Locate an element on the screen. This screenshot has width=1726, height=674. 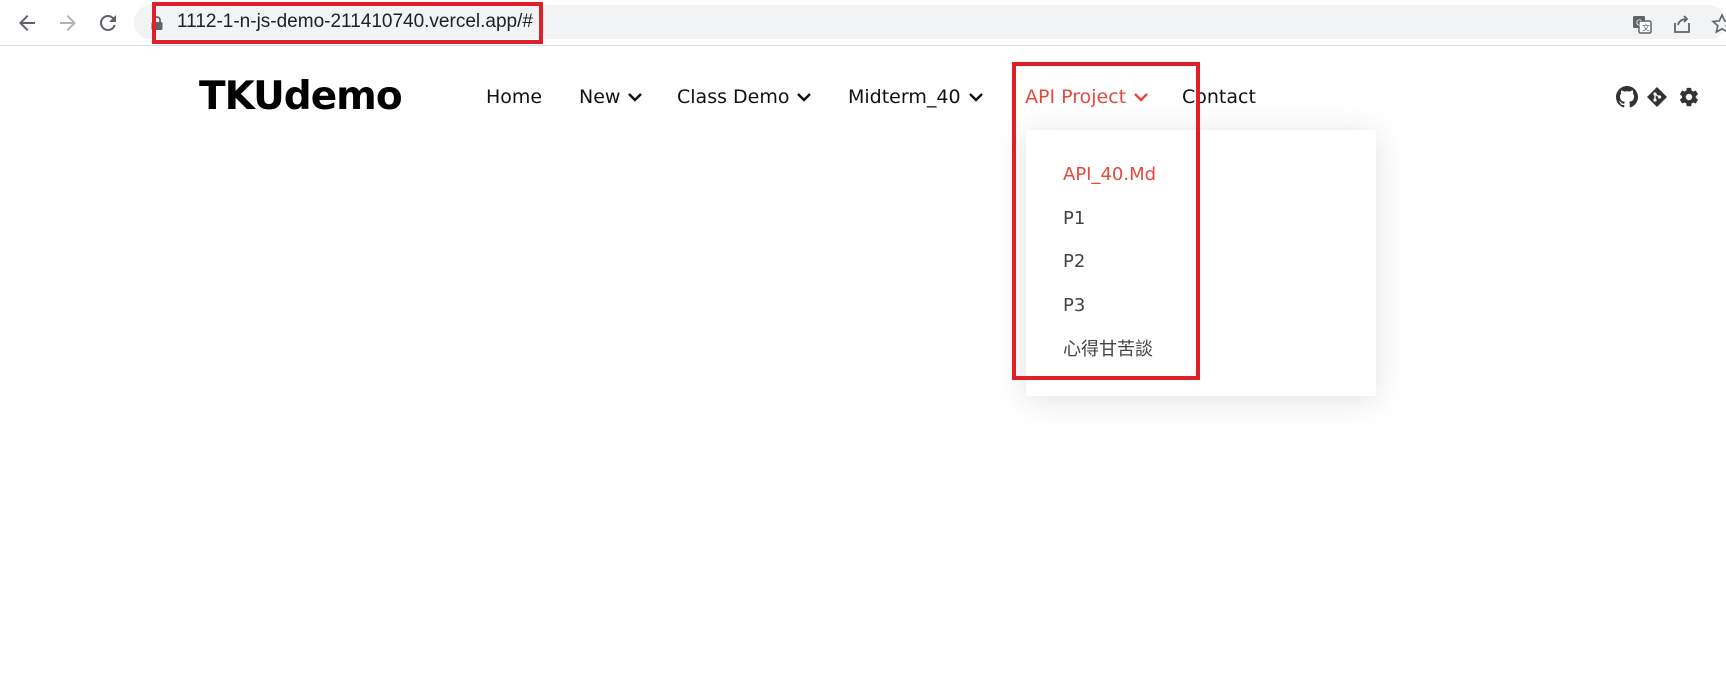
svg-text: 文 is located at coordinates (1646, 28).